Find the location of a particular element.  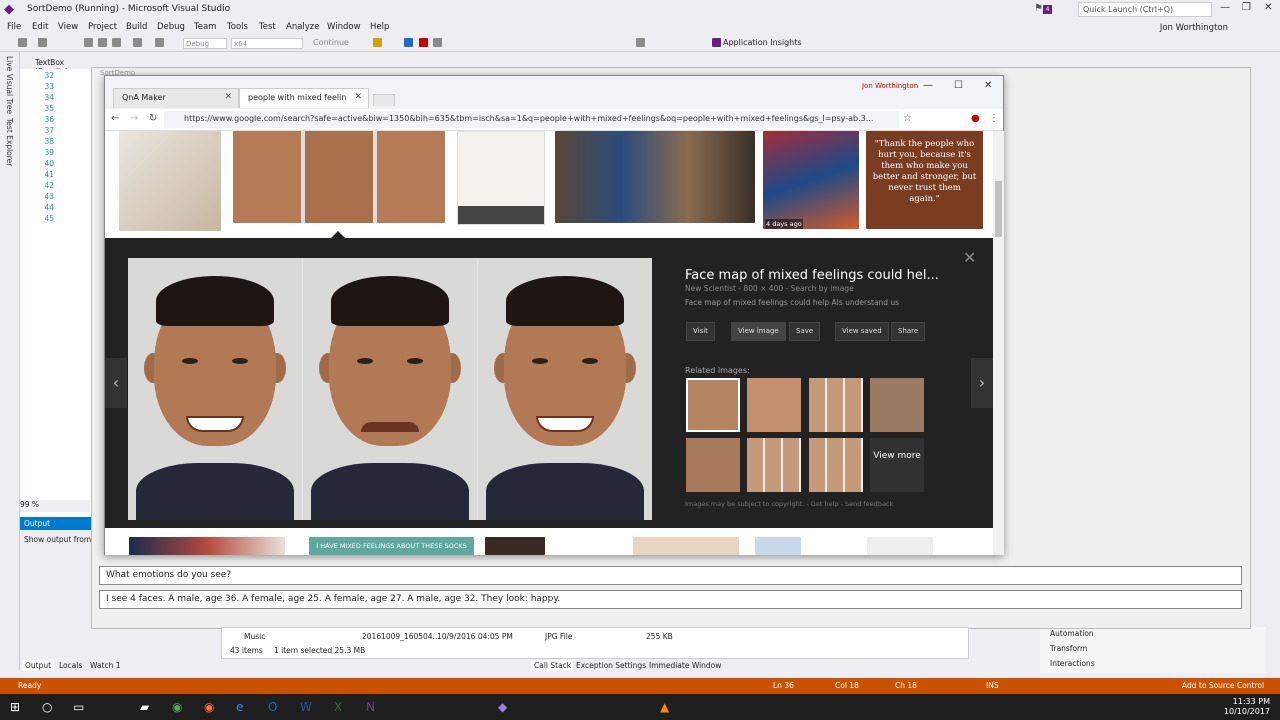

system-clock: 11:33 PM 10/10/2017 is located at coordinates (1247, 707).